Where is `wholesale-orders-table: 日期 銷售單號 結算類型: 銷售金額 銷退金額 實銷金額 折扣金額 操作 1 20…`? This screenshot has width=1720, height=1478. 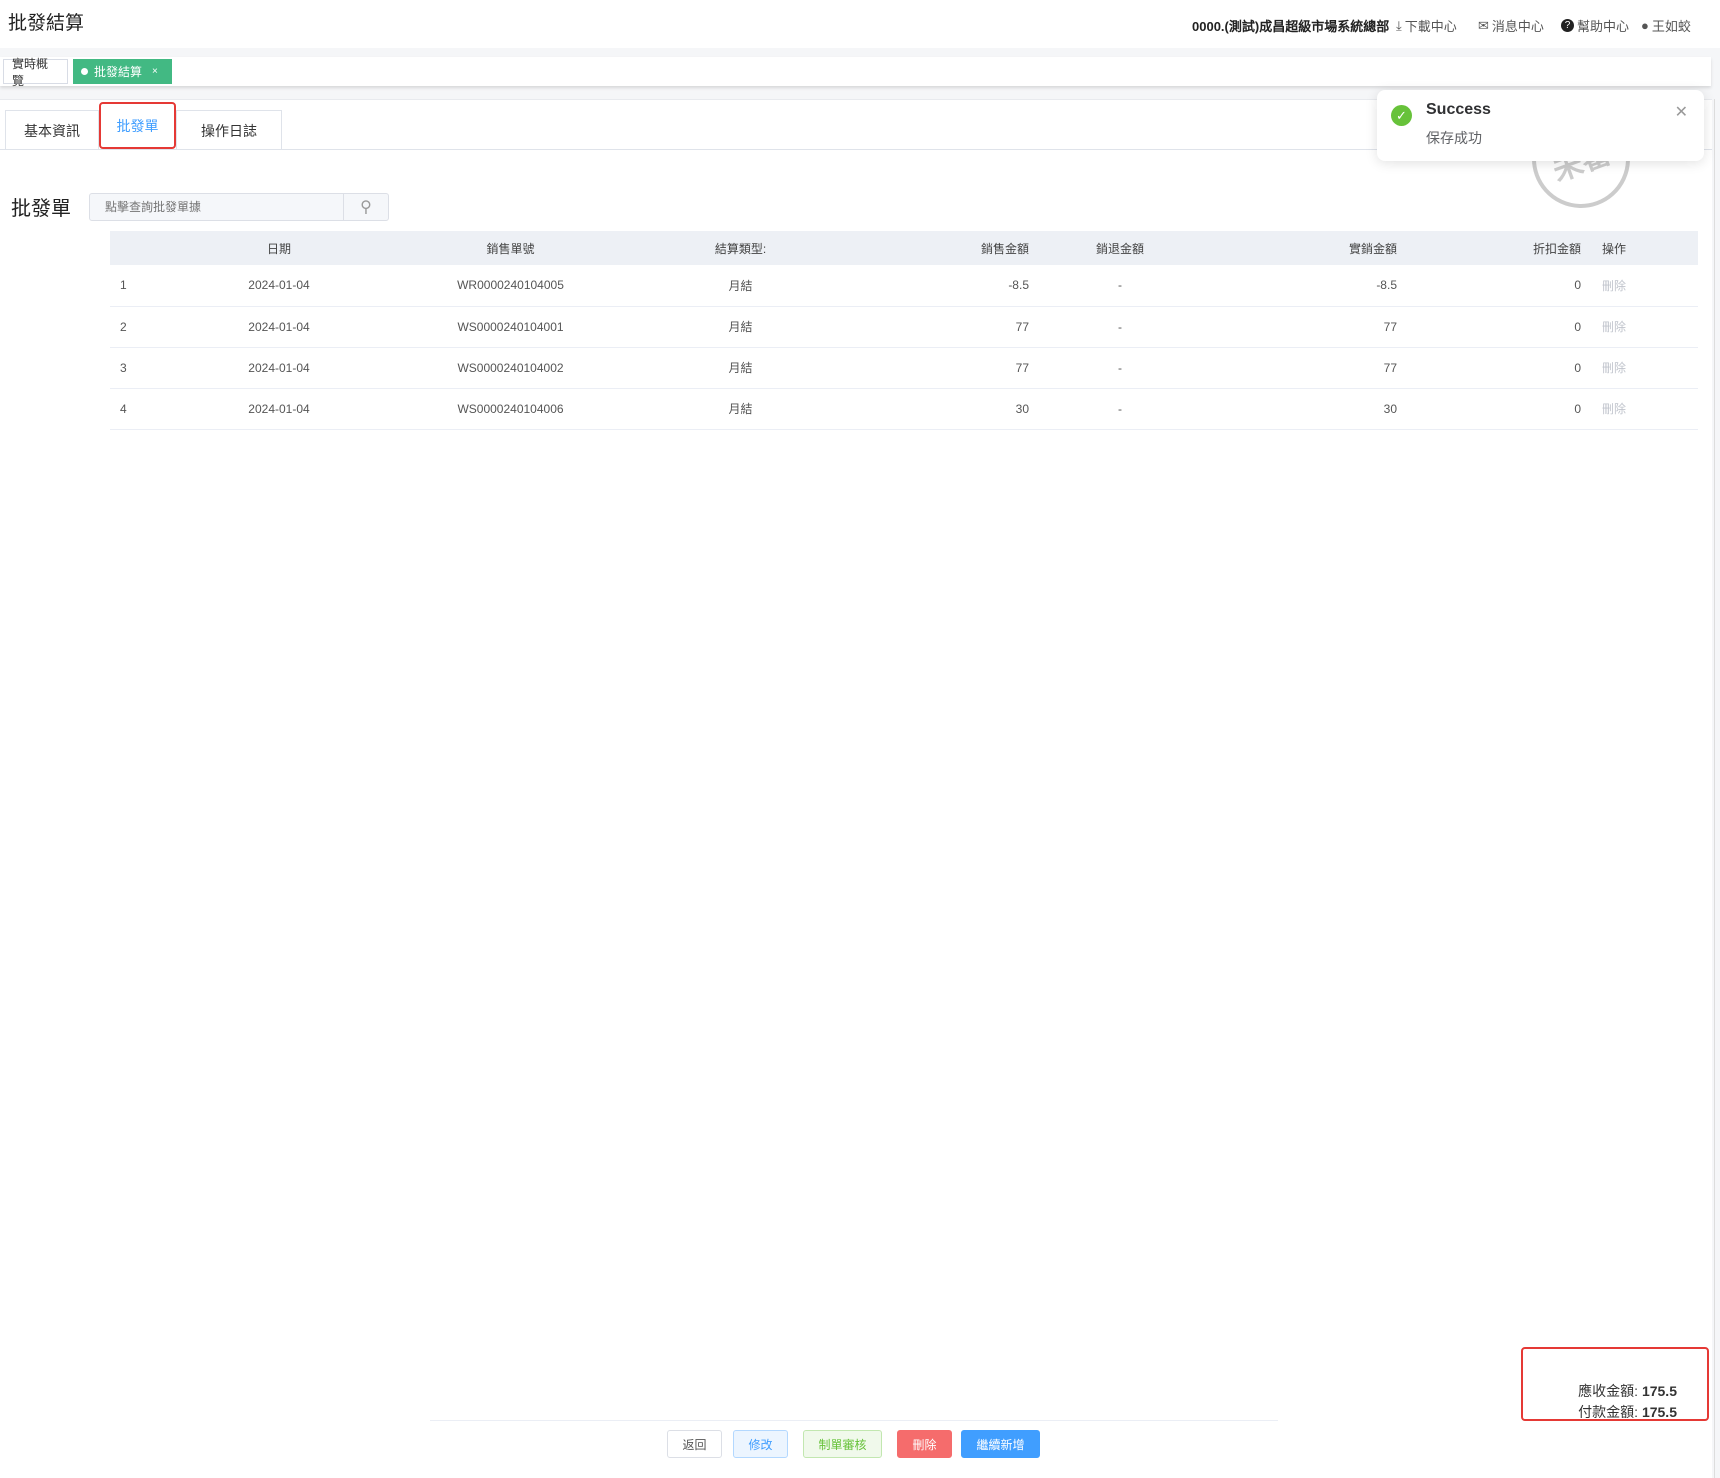 wholesale-orders-table: 日期 銷售單號 結算類型: 銷售金額 銷退金額 實銷金額 折扣金額 操作 1 20… is located at coordinates (904, 330).